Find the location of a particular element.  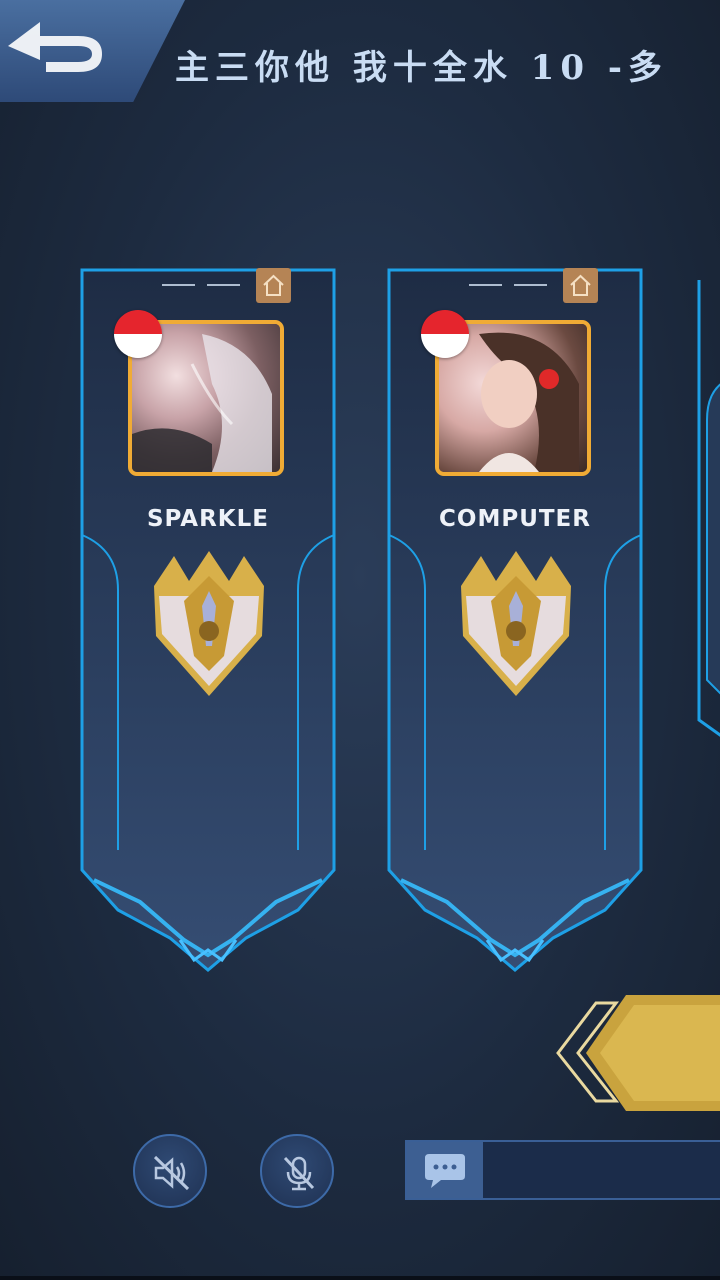

player-name: COMPUTER is located at coordinates (515, 519).